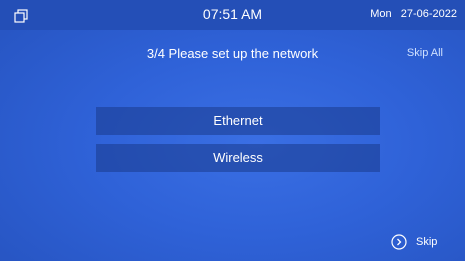 This screenshot has height=261, width=465. What do you see at coordinates (232, 53) in the screenshot?
I see `page-title: 3/4 Please set up the network` at bounding box center [232, 53].